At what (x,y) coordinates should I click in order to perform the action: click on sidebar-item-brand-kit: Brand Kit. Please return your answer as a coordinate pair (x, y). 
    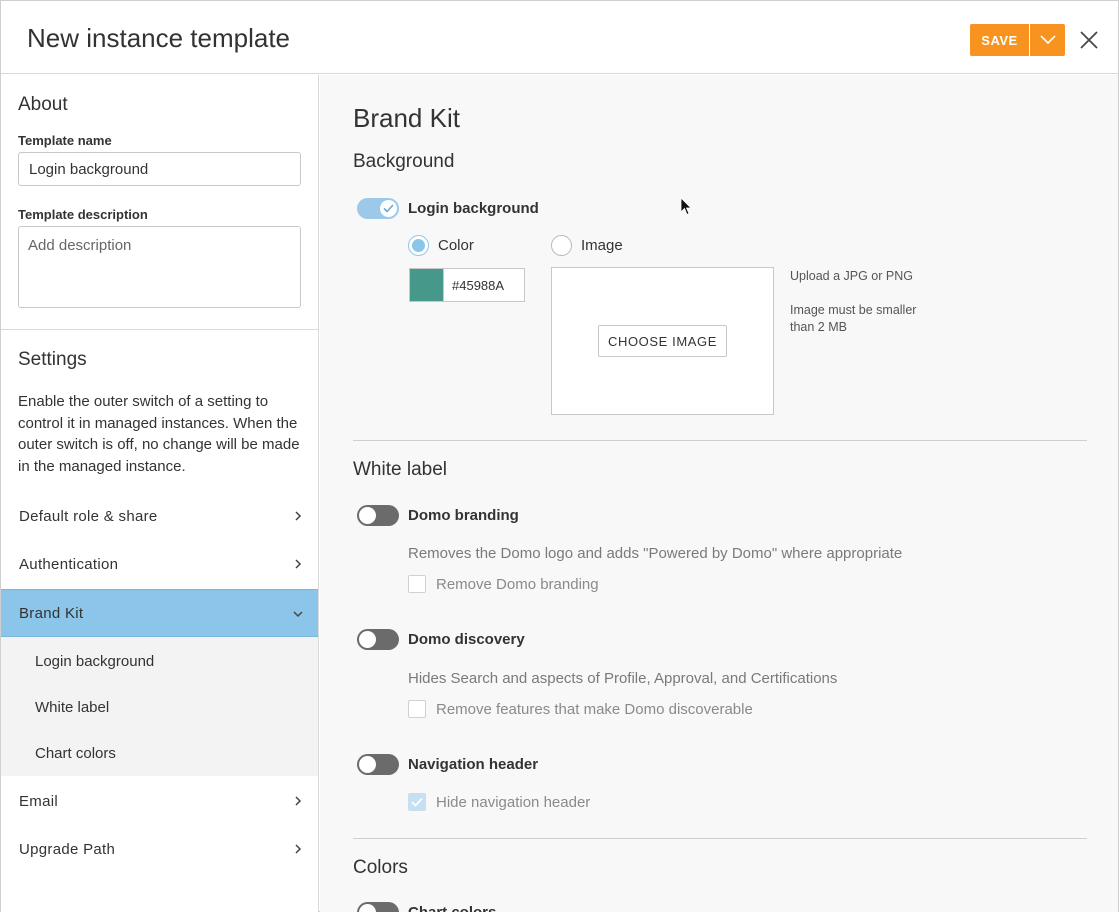
    Looking at the image, I should click on (159, 613).